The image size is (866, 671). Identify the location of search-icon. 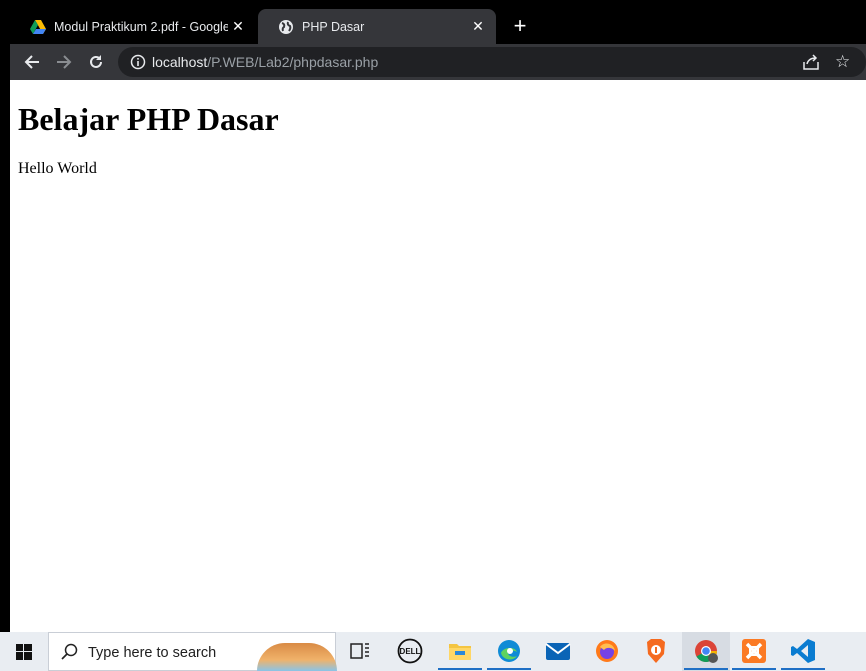
(70, 654).